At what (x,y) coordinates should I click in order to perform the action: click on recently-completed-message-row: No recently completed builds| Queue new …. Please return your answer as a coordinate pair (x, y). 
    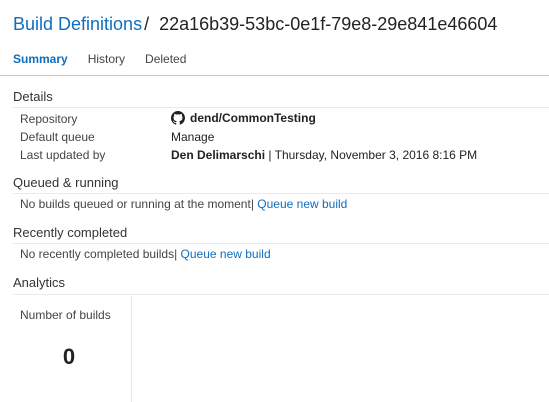
    Looking at the image, I should click on (145, 254).